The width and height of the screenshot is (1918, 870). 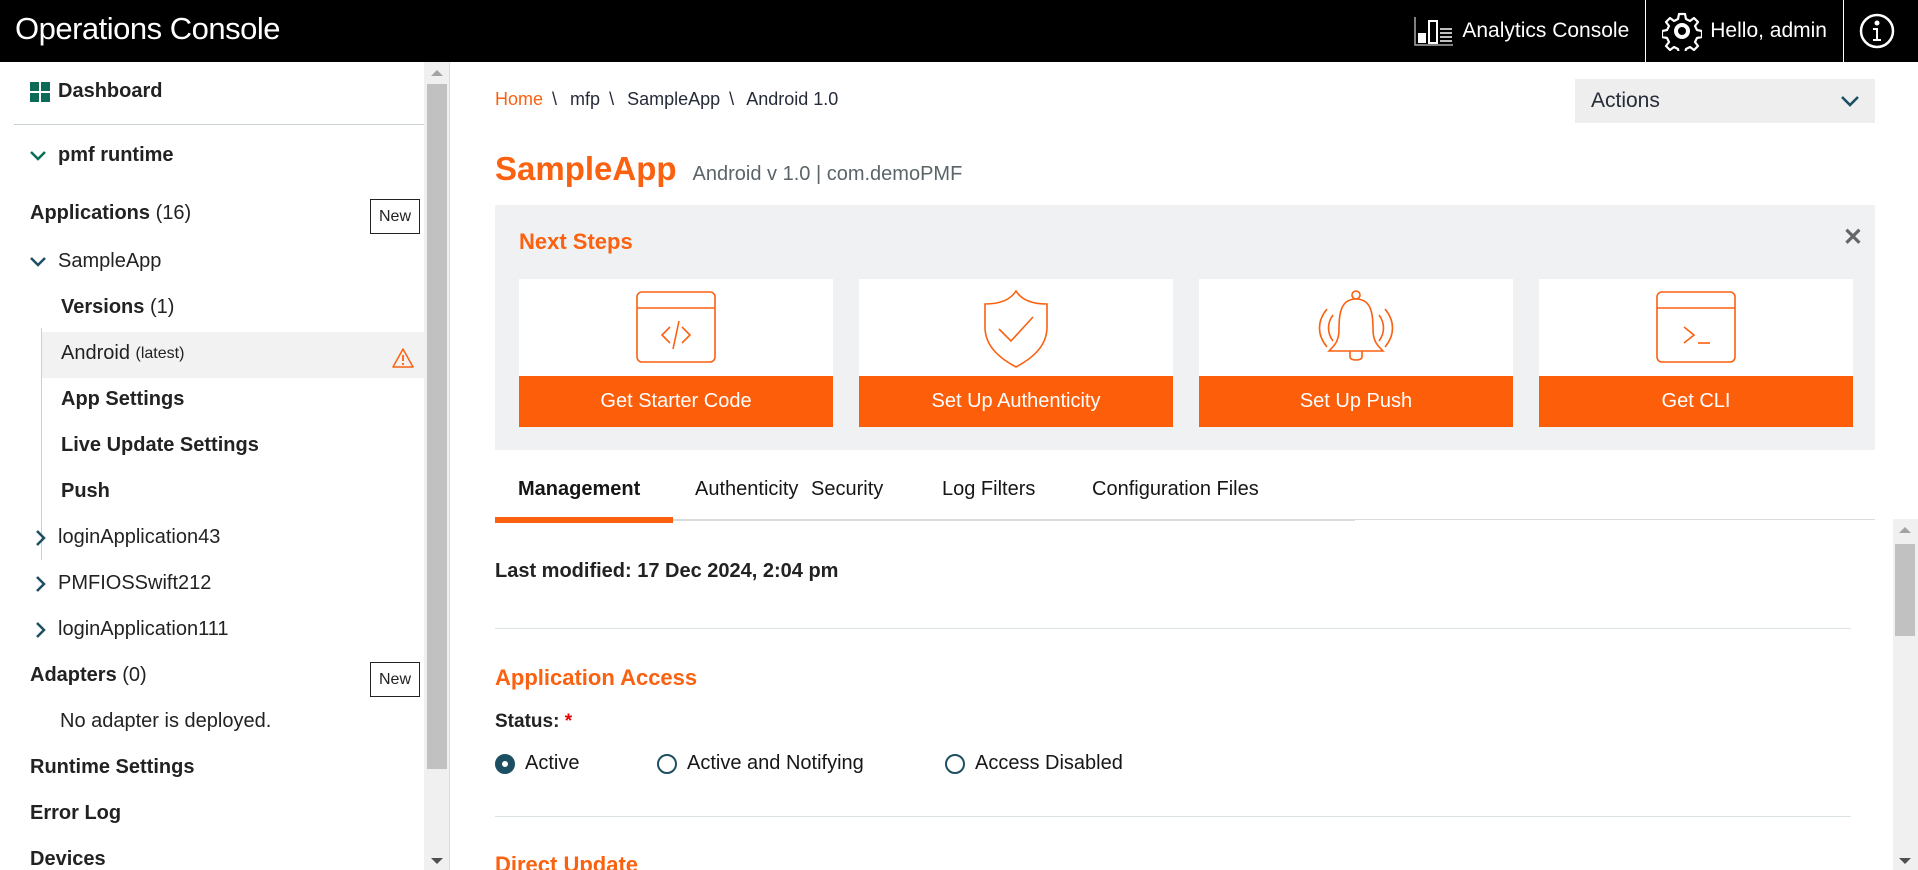 I want to click on tab-baseline, so click(x=1615, y=519).